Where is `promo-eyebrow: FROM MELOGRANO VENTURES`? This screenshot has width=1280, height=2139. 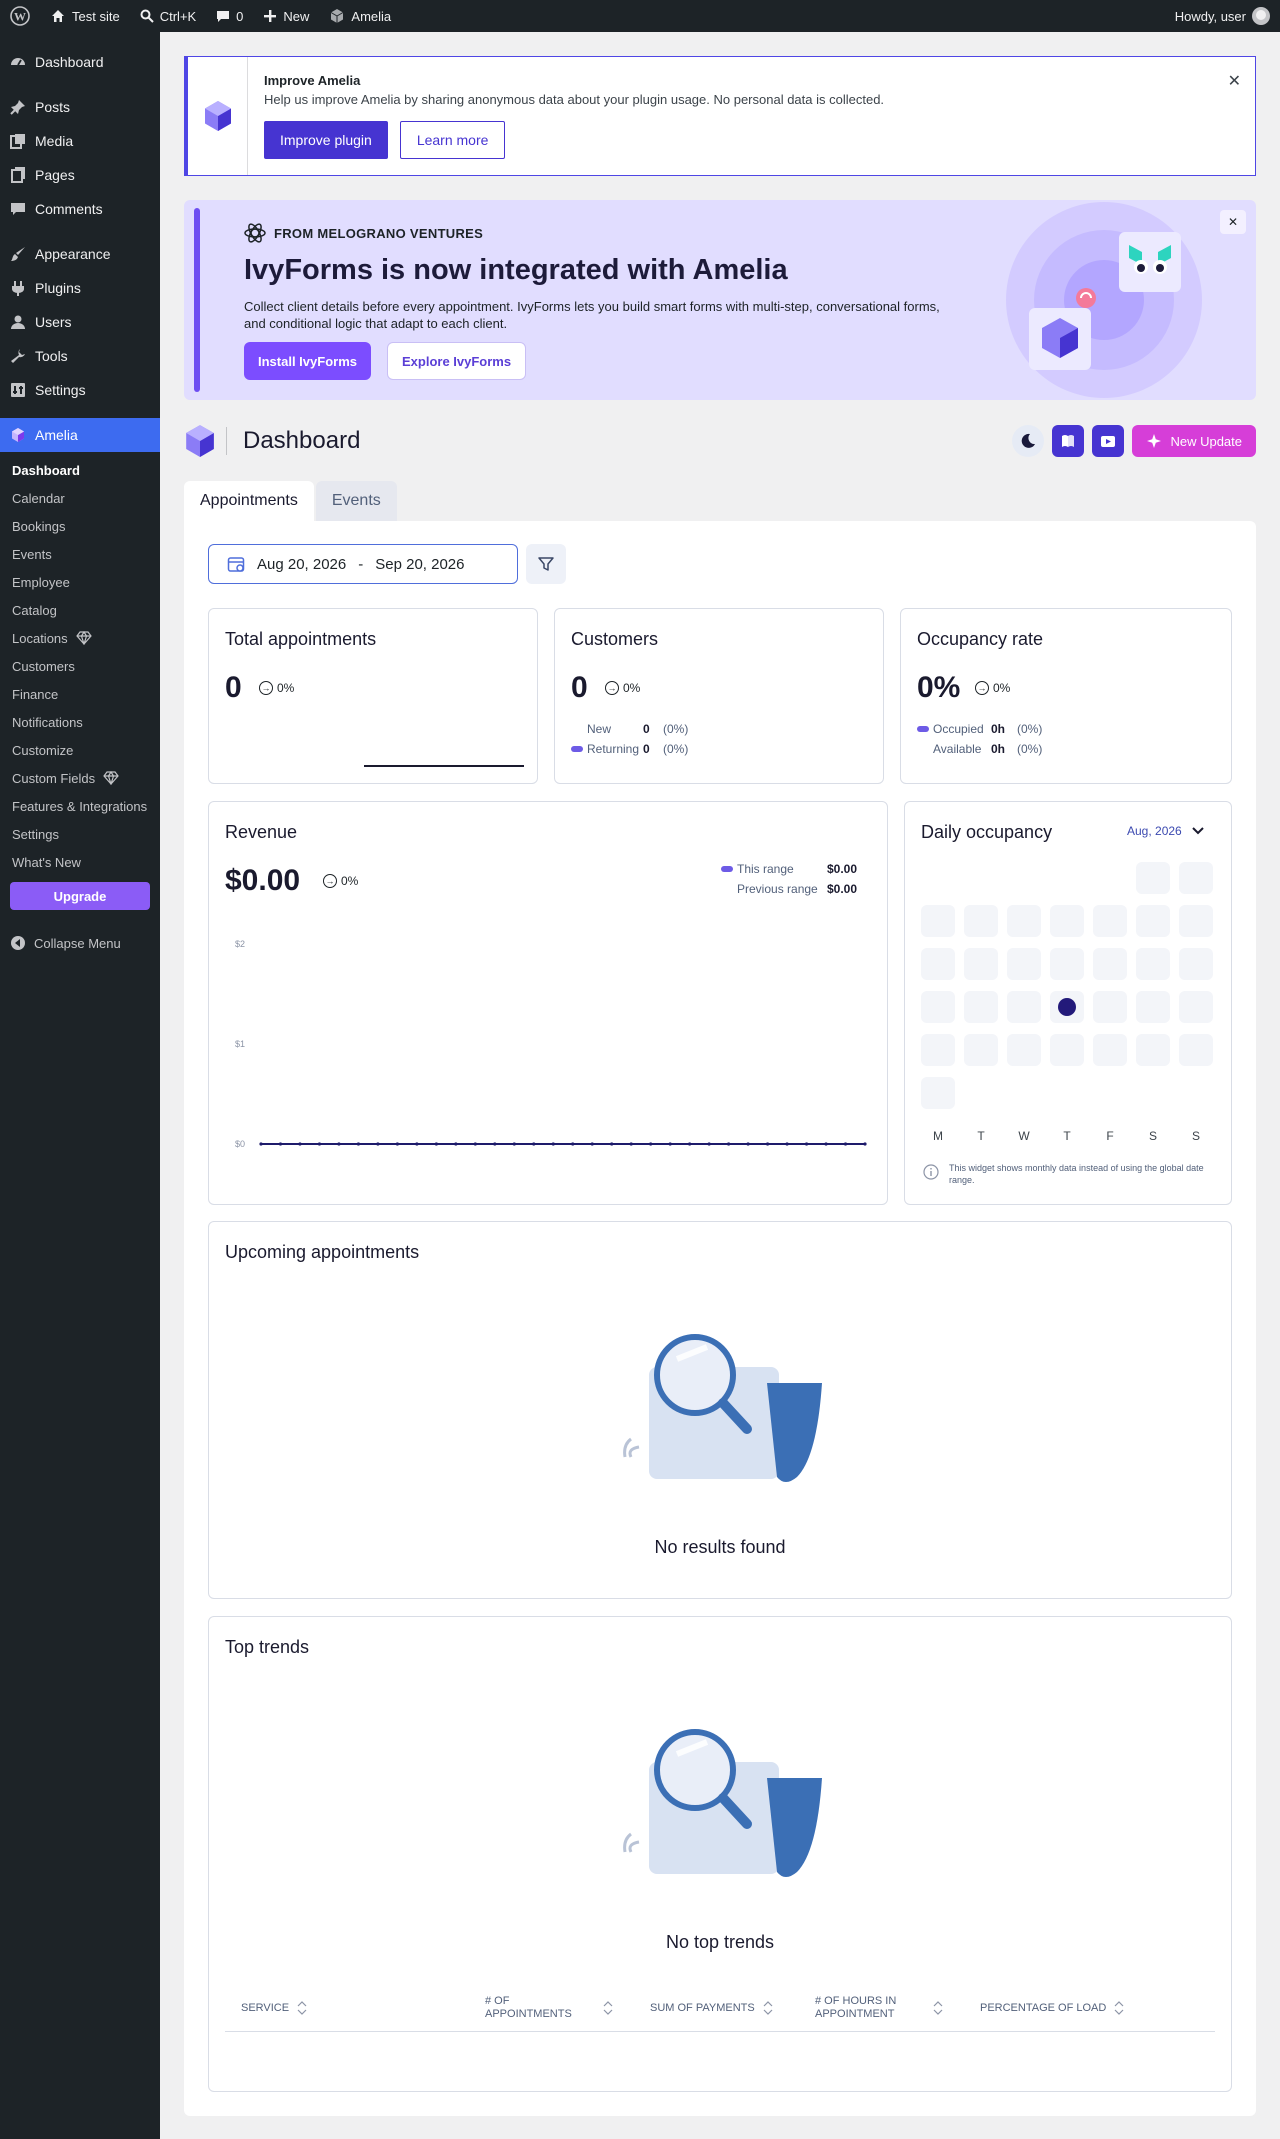 promo-eyebrow: FROM MELOGRANO VENTURES is located at coordinates (363, 233).